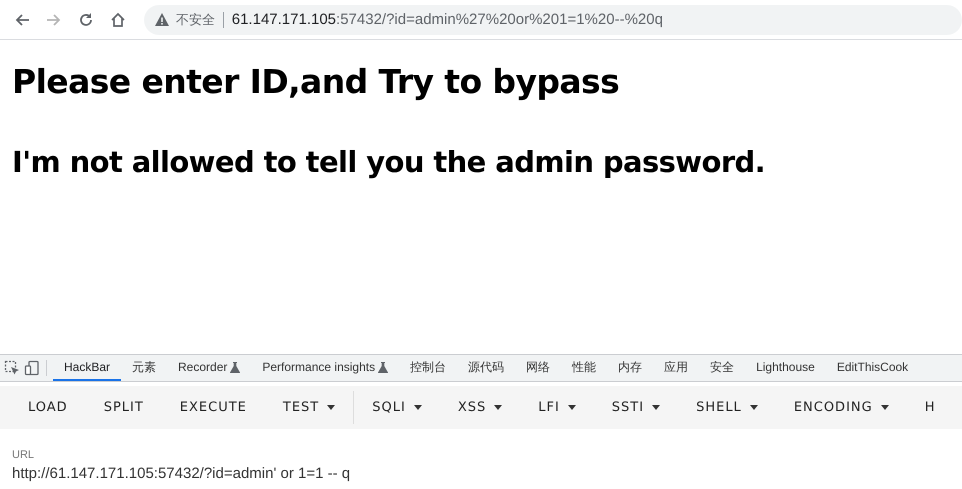  What do you see at coordinates (325, 368) in the screenshot?
I see `devtools-tab: Performance insights` at bounding box center [325, 368].